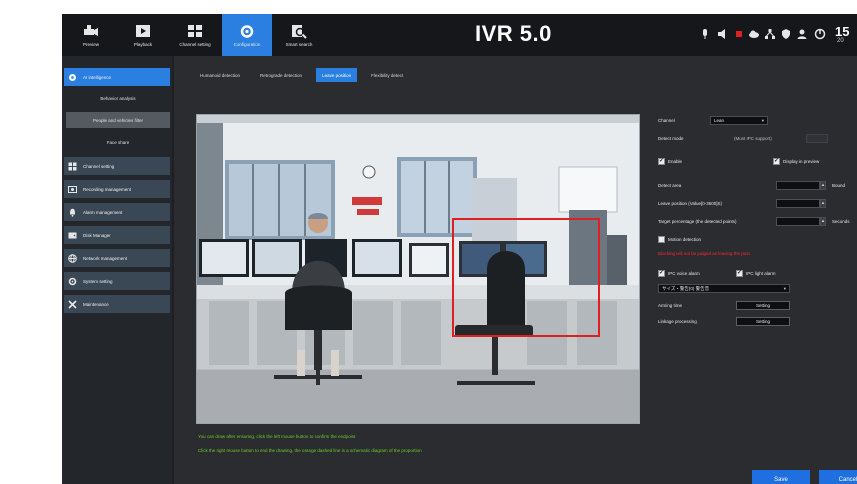 This screenshot has width=857, height=484. I want to click on speaker-icon, so click(722, 34).